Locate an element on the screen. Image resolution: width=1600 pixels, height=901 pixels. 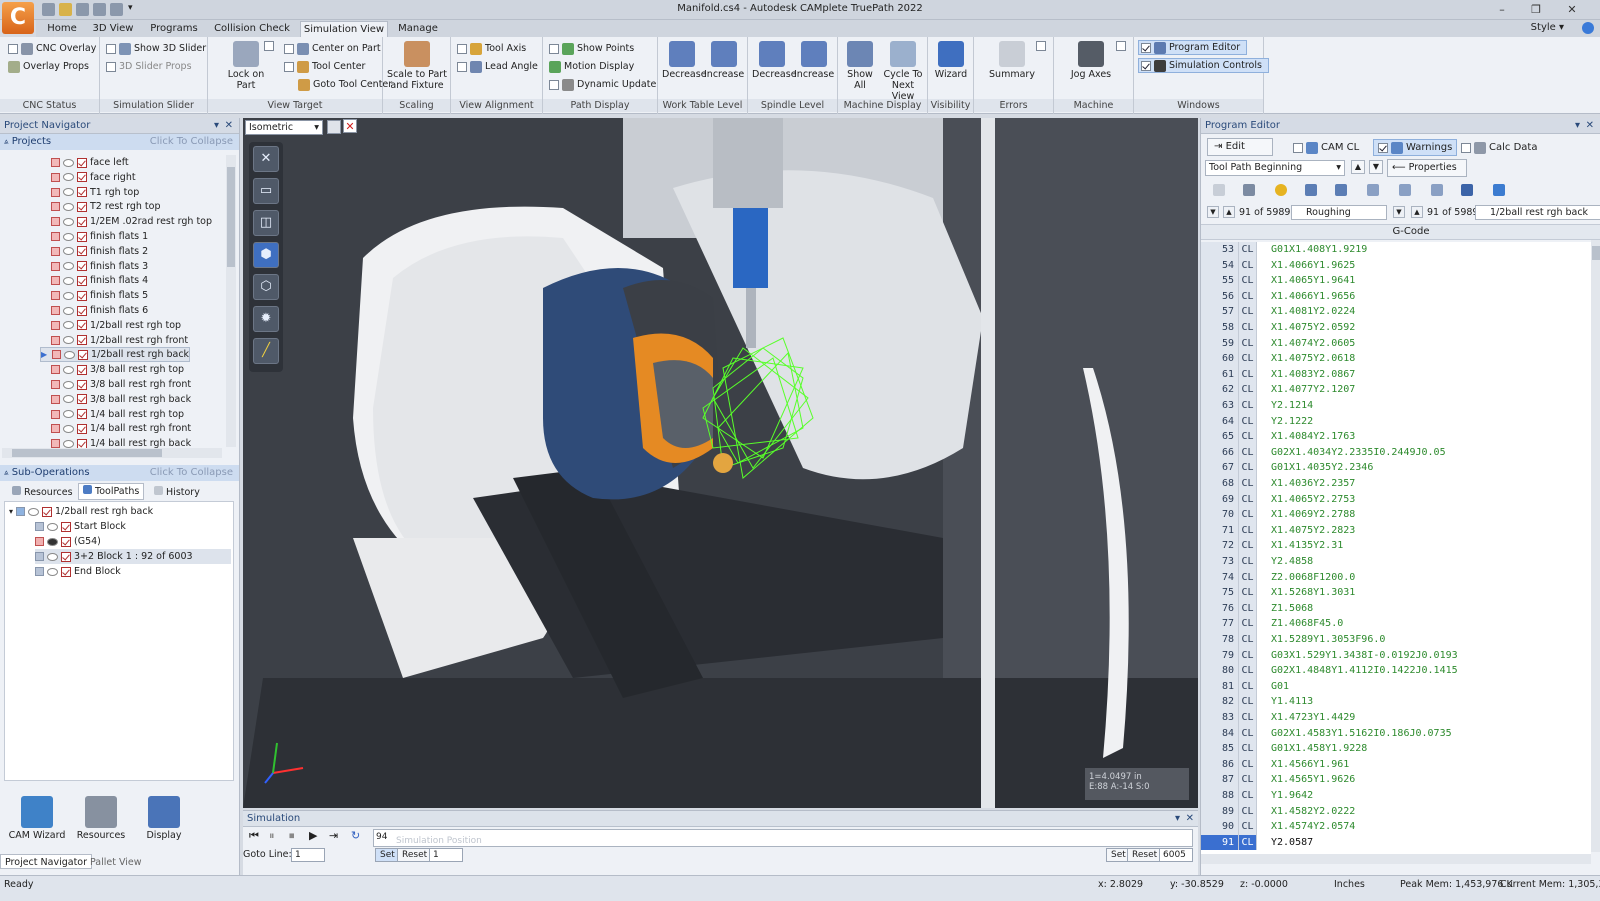
gcode-row: 53 CL G01X1.408Y1.9219 is located at coordinates (1396, 250).